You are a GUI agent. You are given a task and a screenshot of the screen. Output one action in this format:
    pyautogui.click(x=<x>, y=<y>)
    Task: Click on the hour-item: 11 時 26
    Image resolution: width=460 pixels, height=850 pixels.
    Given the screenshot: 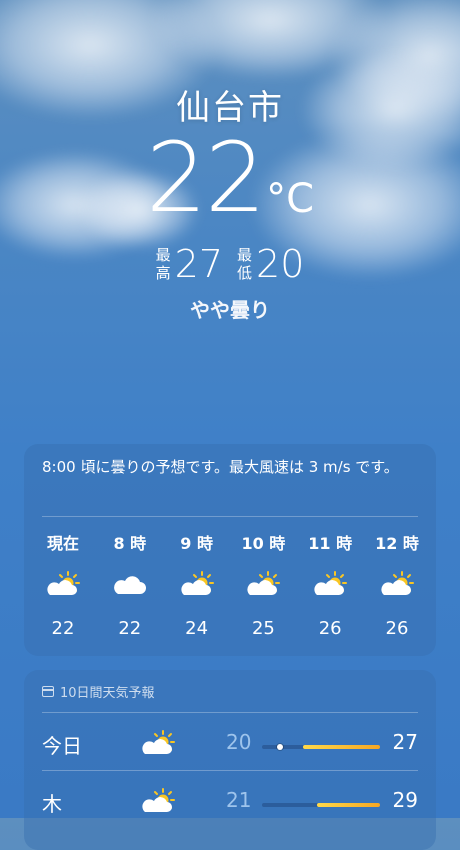 What is the action you would take?
    pyautogui.click(x=330, y=584)
    